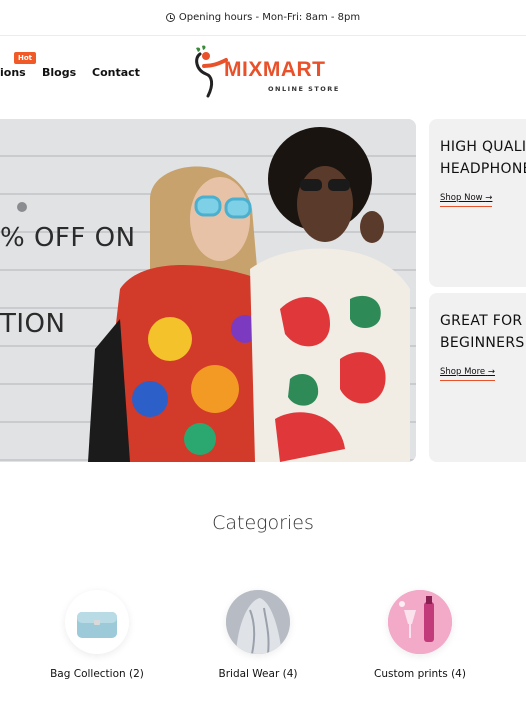  I want to click on site-logo: MIXMART ONLINE STORE, so click(267, 72).